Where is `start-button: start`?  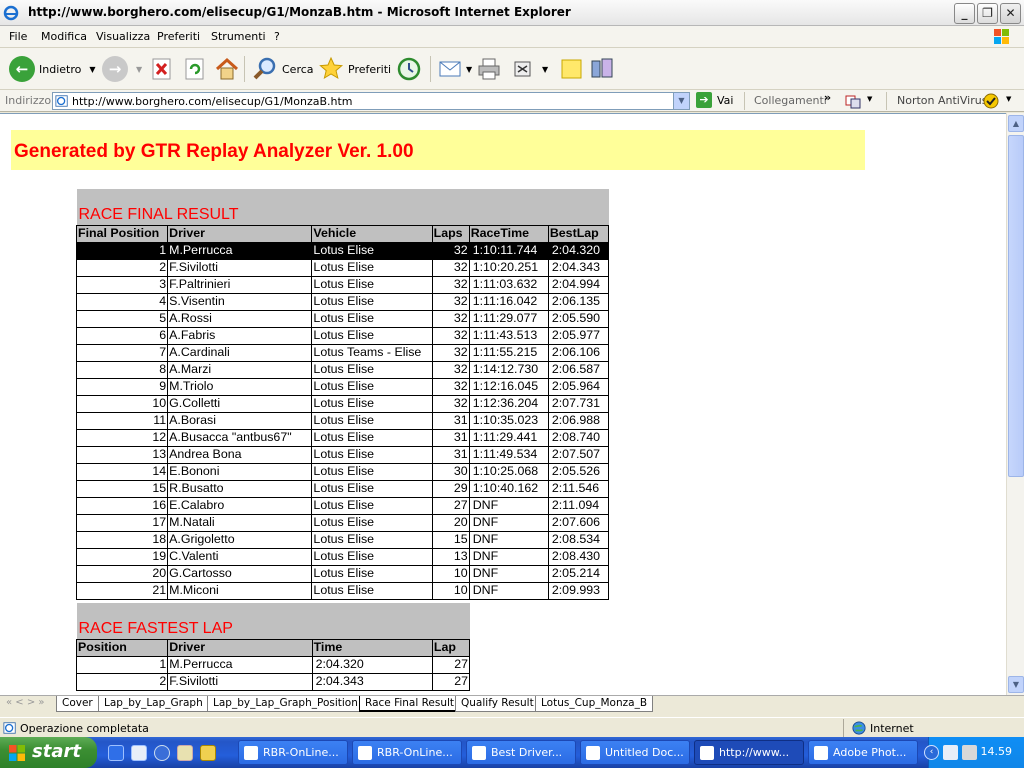 start-button: start is located at coordinates (48, 752).